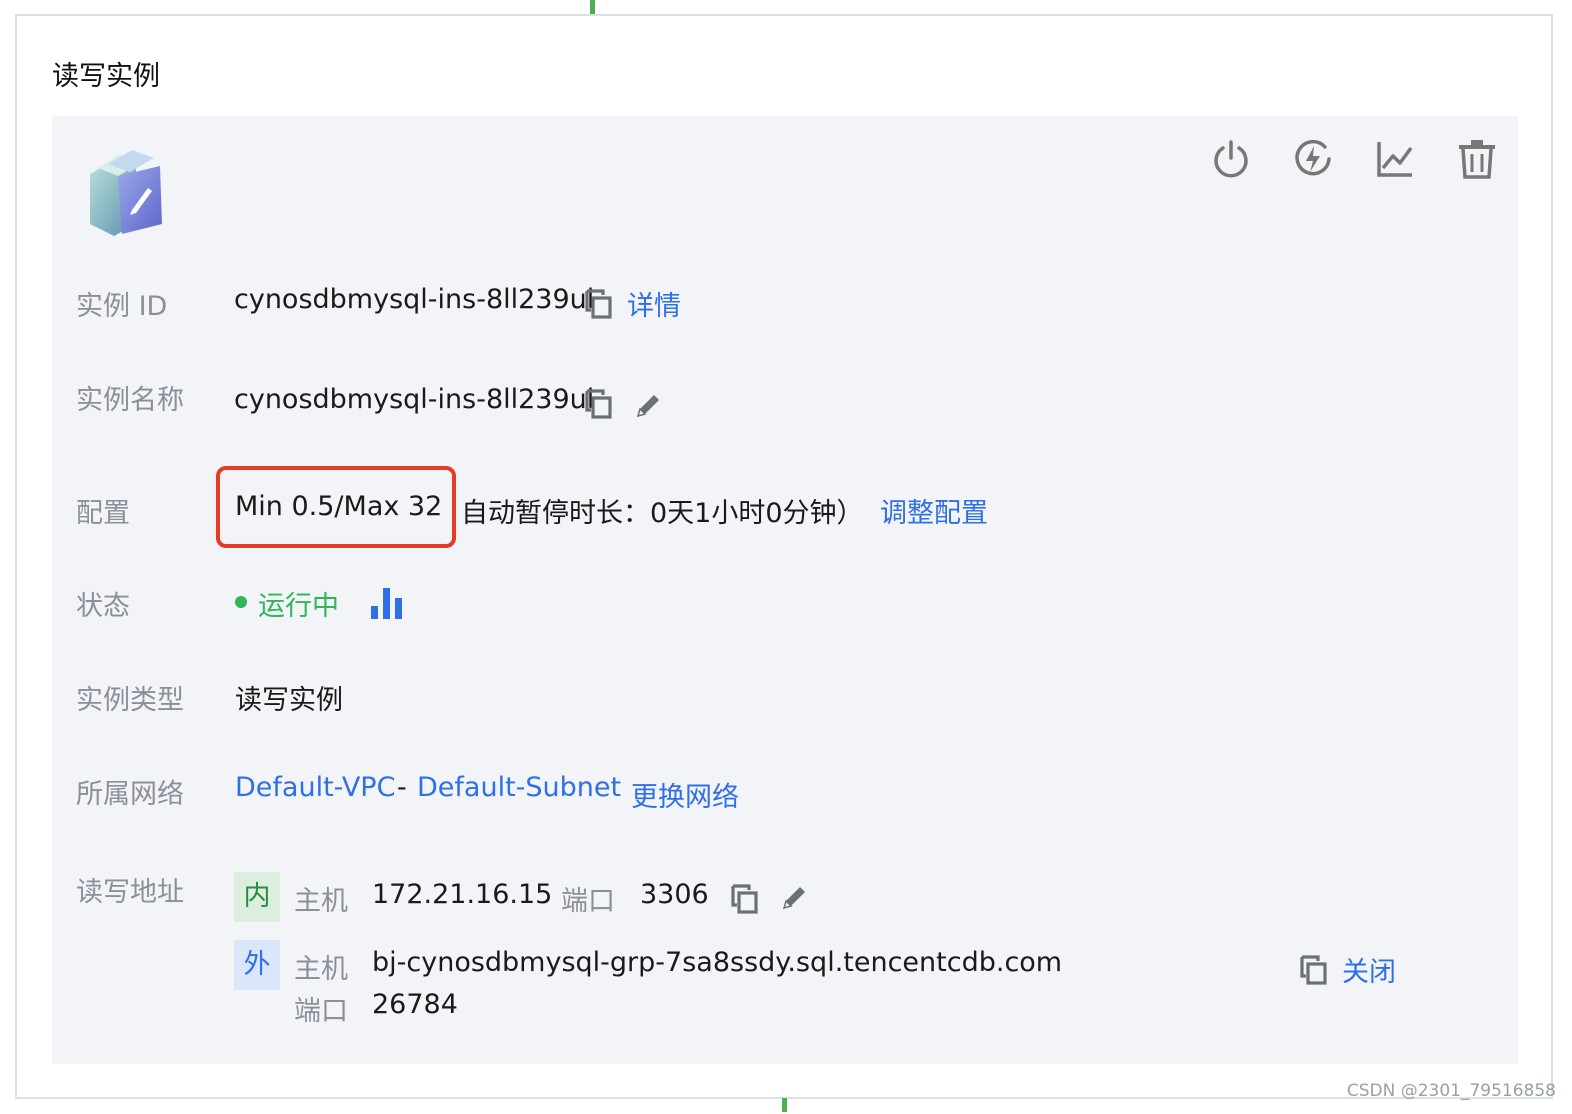 Image resolution: width=1572 pixels, height=1114 pixels. I want to click on external-port-value: 26784, so click(415, 1004).